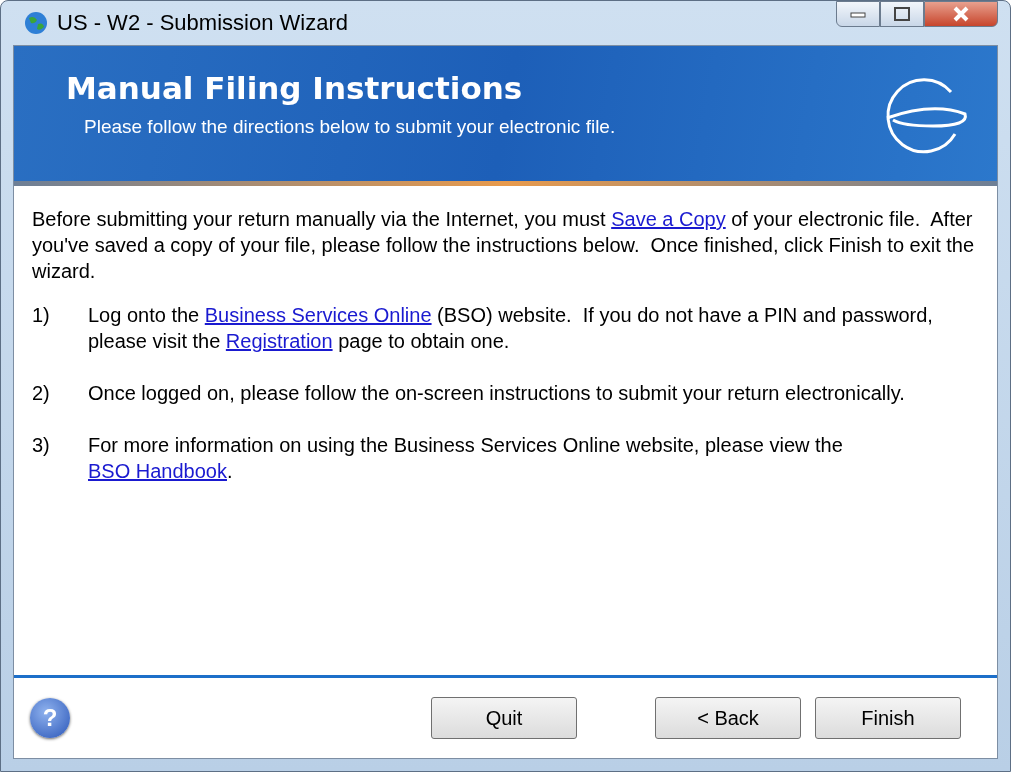  What do you see at coordinates (202, 23) in the screenshot?
I see `window-title: US - W2 - Submission Wizard` at bounding box center [202, 23].